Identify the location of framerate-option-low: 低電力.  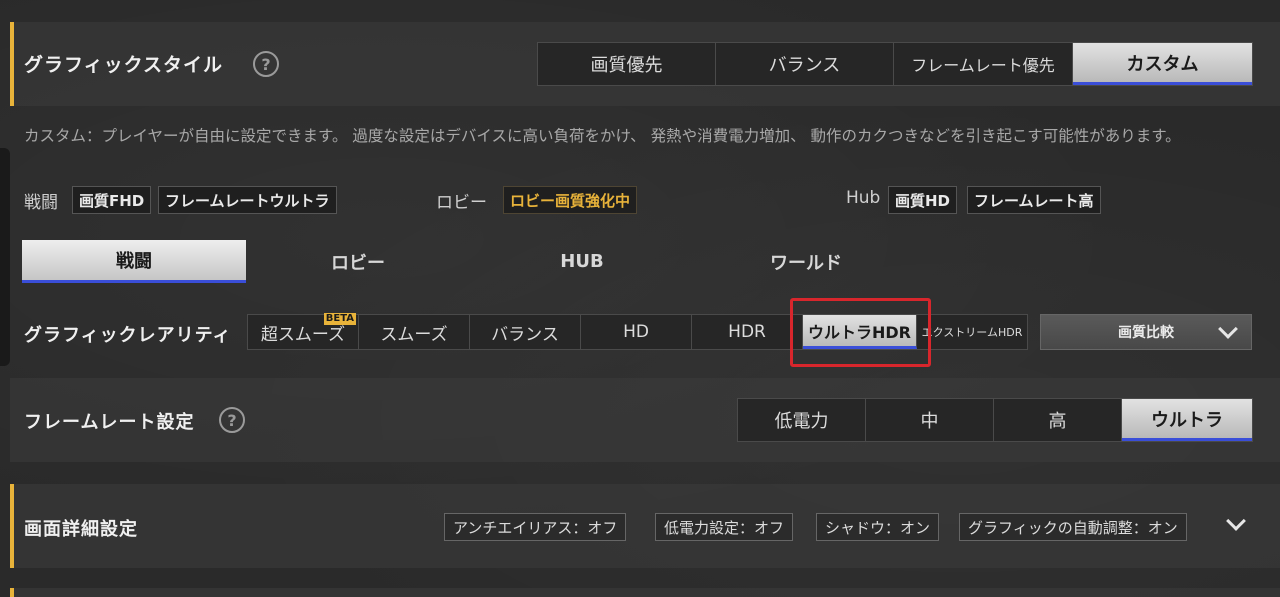
(802, 420).